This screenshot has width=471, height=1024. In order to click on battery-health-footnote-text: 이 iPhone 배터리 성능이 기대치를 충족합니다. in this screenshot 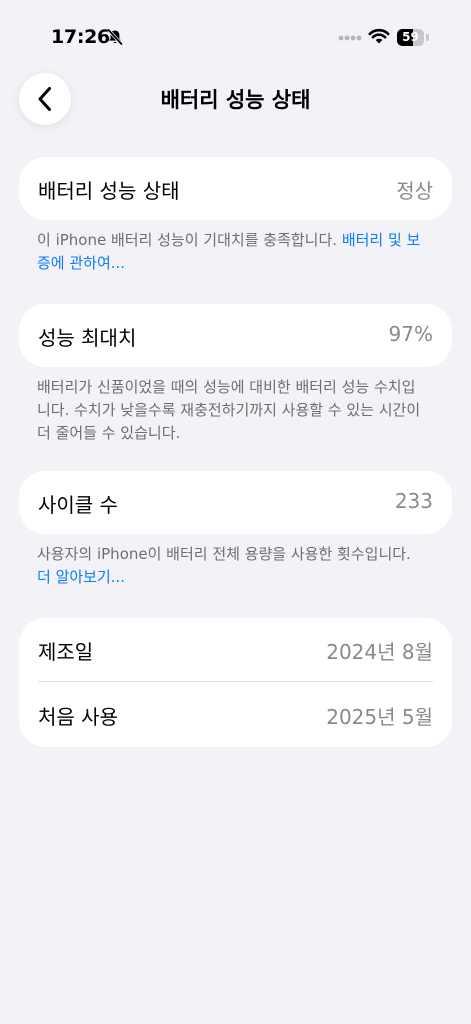, I will do `click(189, 240)`.